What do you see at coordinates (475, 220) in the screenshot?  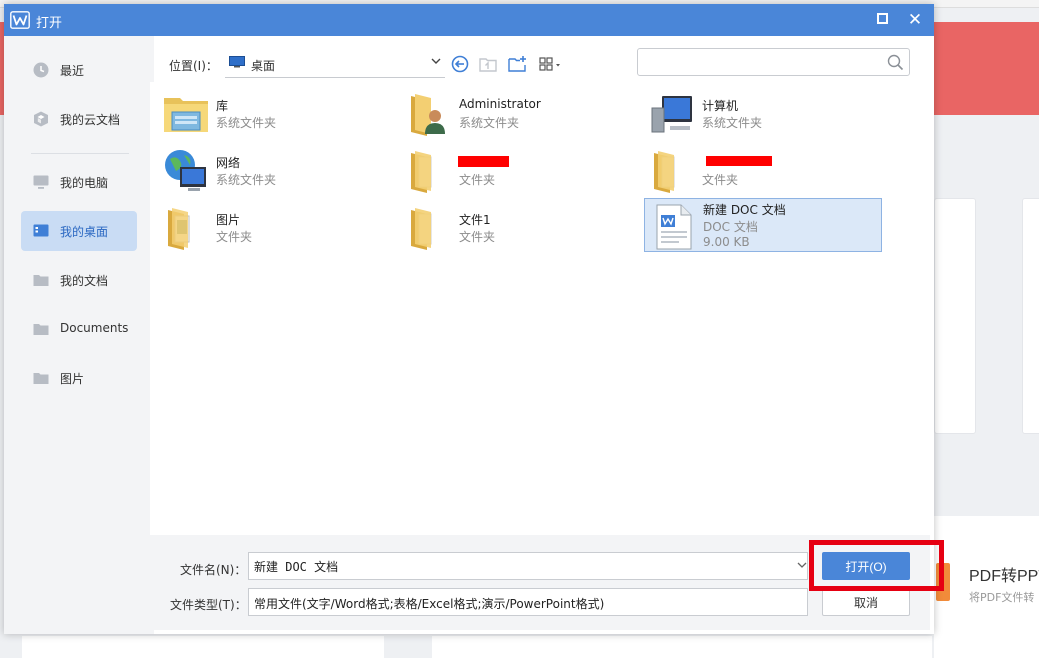 I see `file-name: 文件1` at bounding box center [475, 220].